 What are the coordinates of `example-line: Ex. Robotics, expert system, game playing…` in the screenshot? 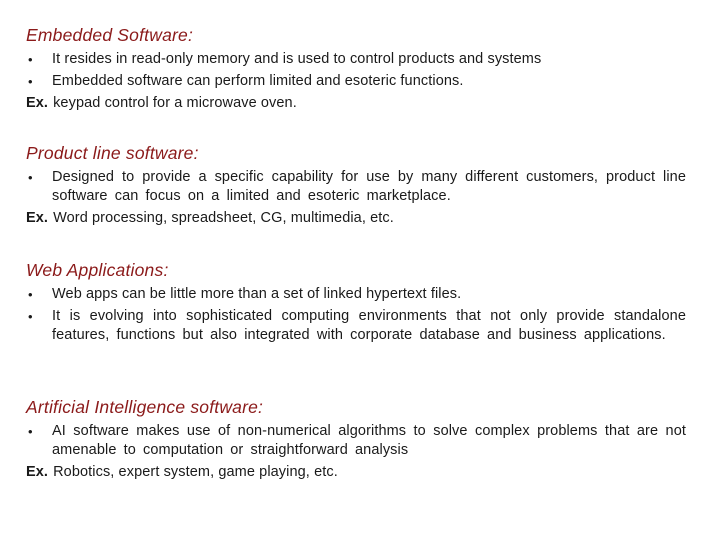 It's located at (356, 472).